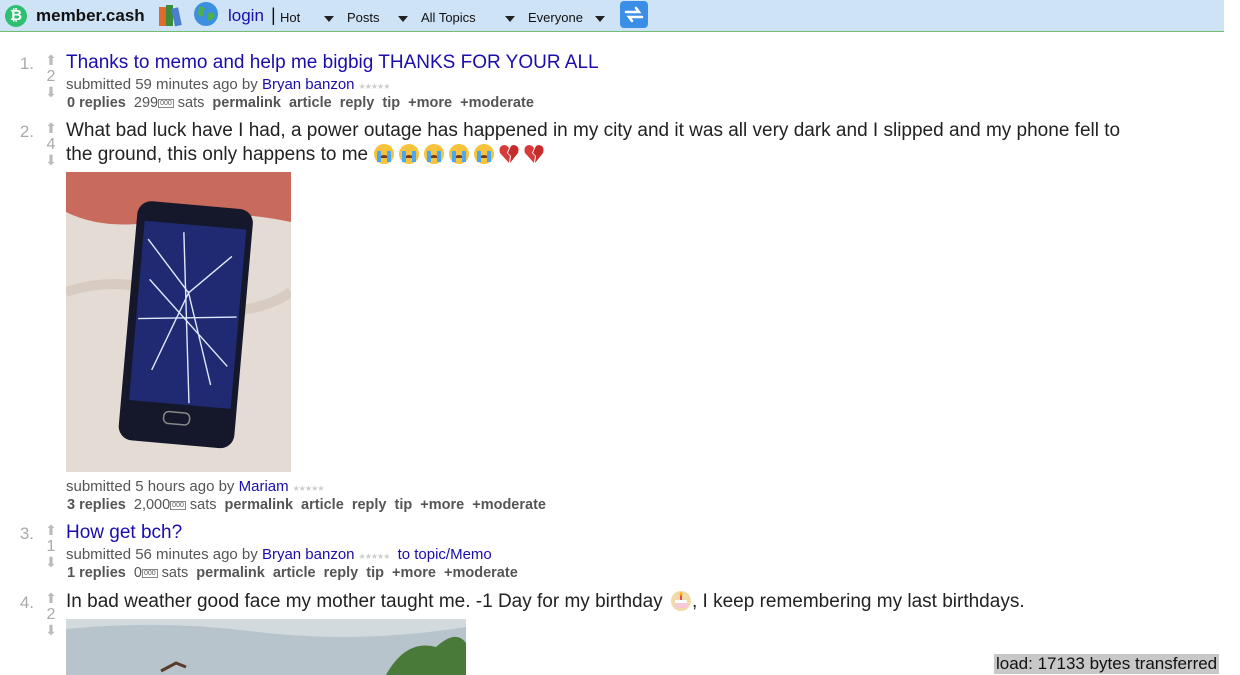  What do you see at coordinates (178, 322) in the screenshot?
I see `post-image-cracked-phone` at bounding box center [178, 322].